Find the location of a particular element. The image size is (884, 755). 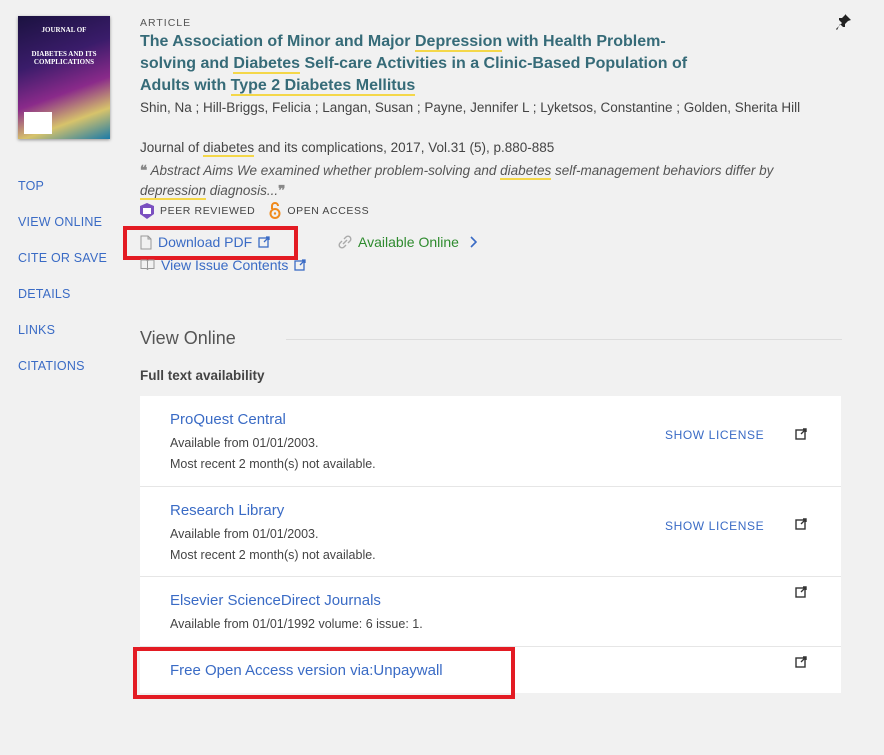

pdf-file-icon is located at coordinates (146, 242).